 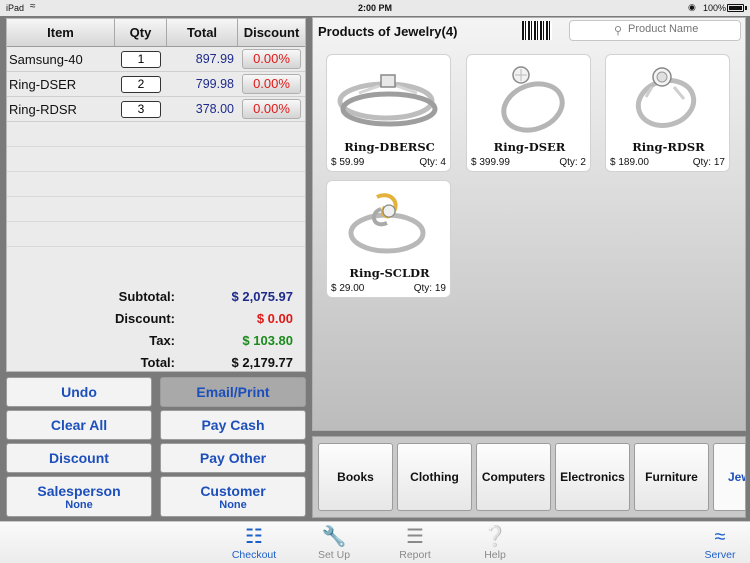 I want to click on ring-band-set-image, so click(x=388, y=96).